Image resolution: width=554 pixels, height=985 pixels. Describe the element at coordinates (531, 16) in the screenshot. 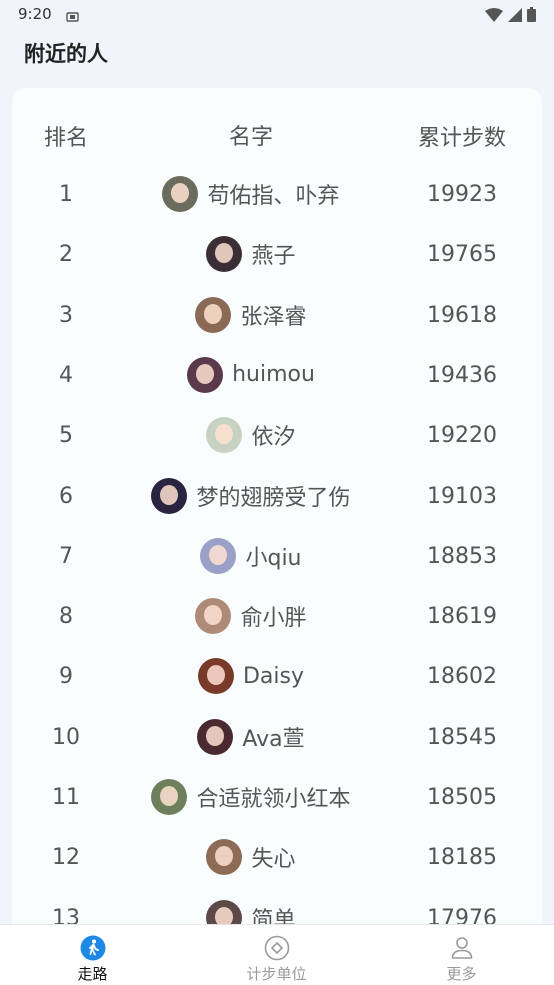

I see `battery-icon` at that location.